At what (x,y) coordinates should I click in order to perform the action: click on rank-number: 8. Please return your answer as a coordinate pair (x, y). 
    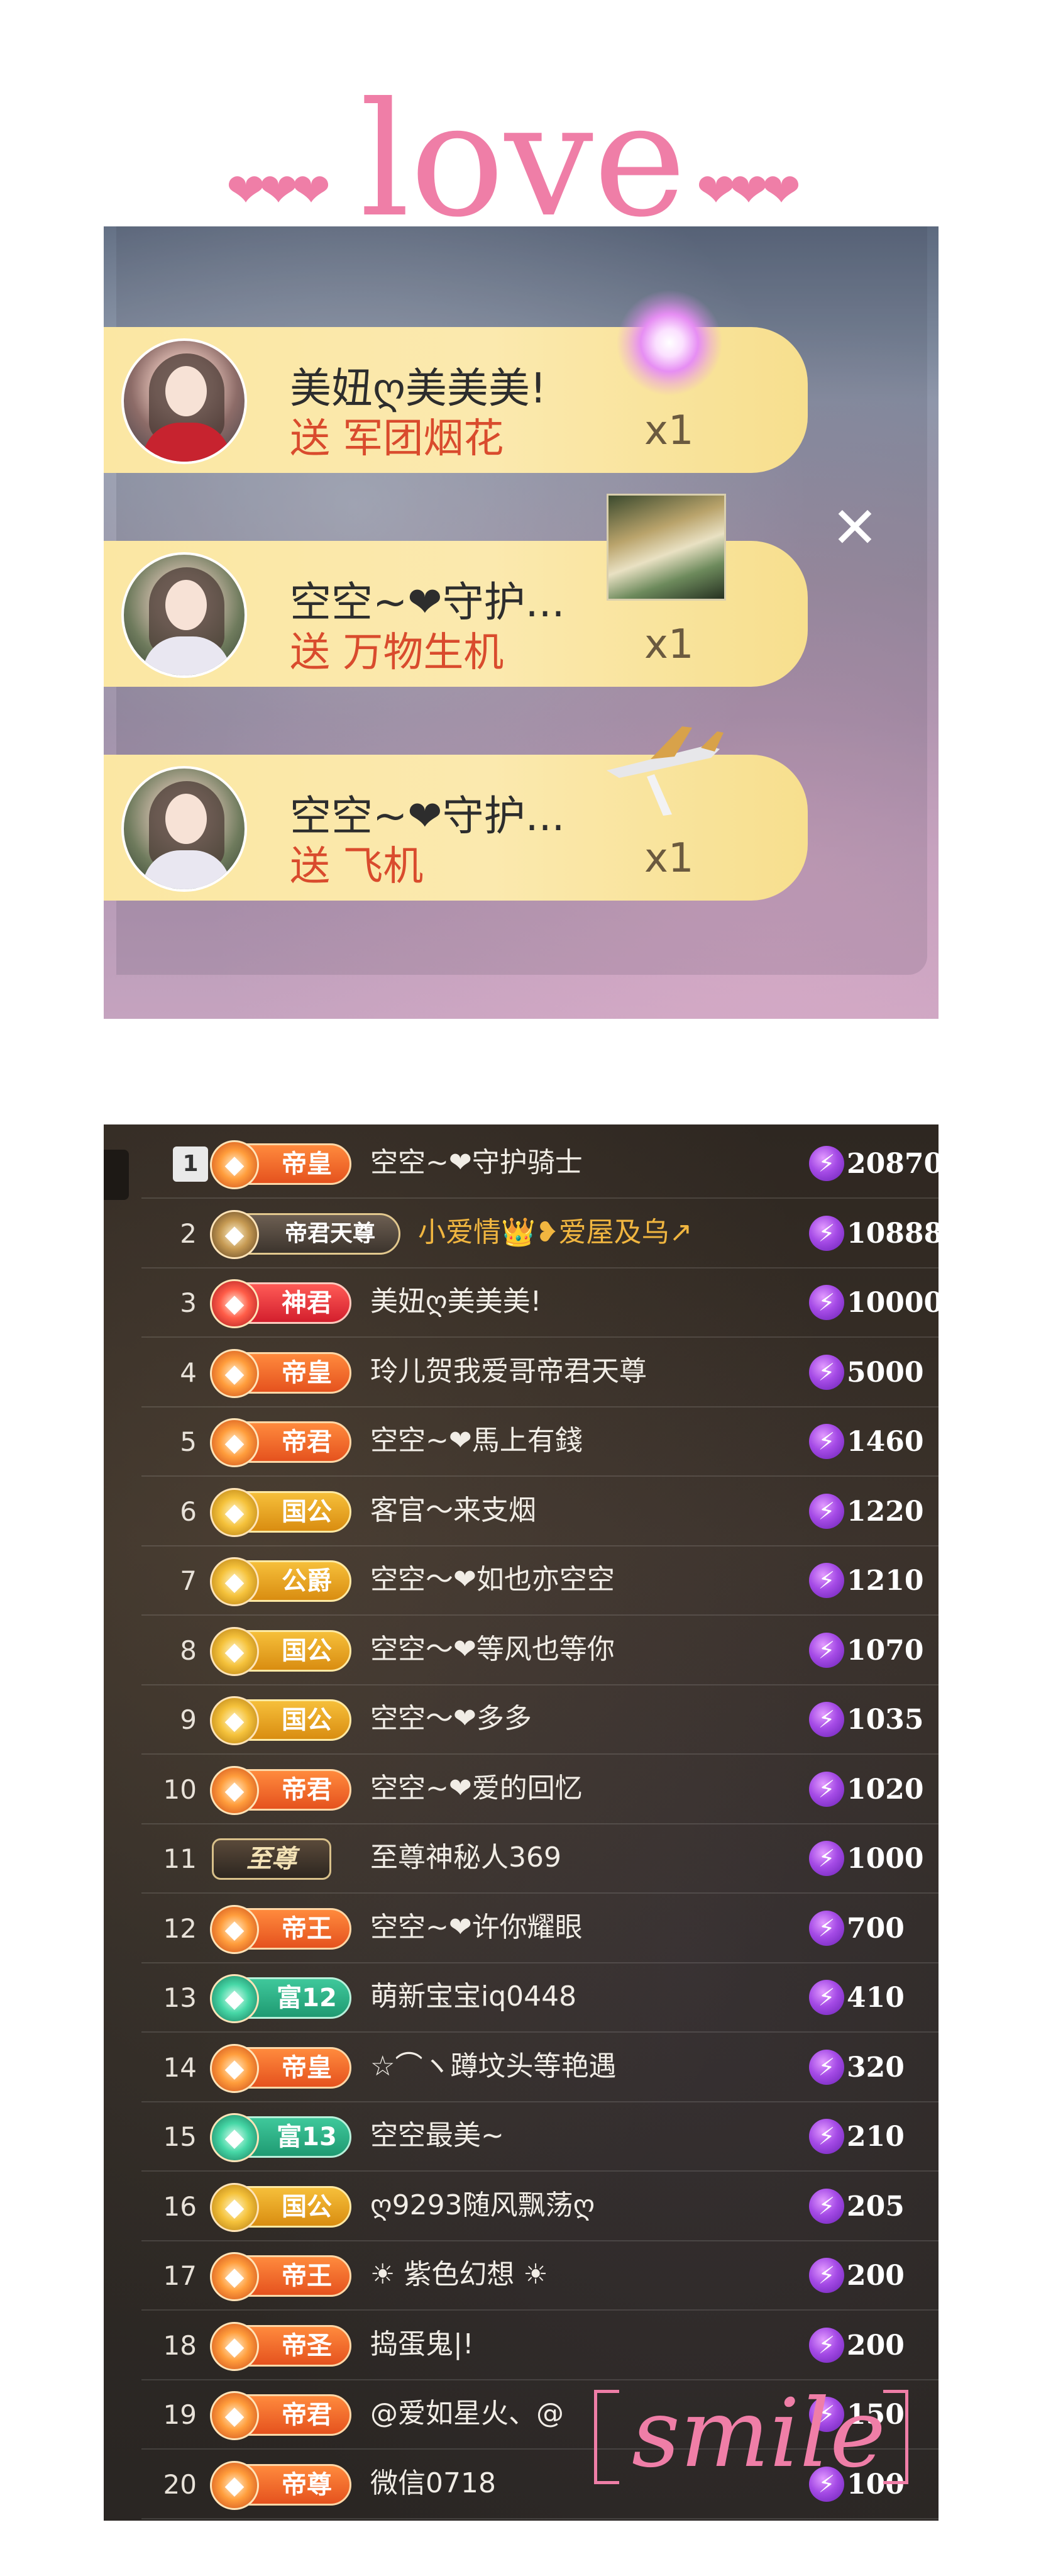
    Looking at the image, I should click on (189, 1650).